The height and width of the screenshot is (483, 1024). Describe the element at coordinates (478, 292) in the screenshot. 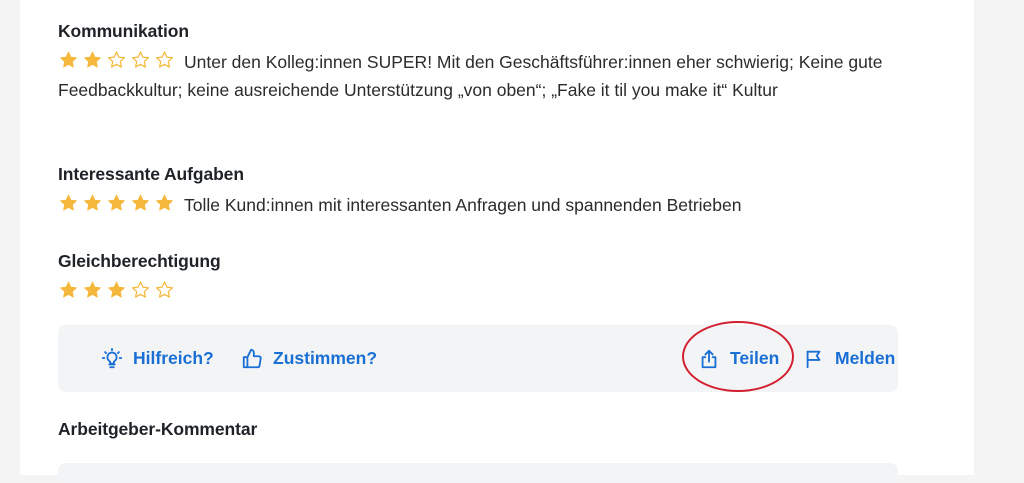

I see `rating-body` at that location.